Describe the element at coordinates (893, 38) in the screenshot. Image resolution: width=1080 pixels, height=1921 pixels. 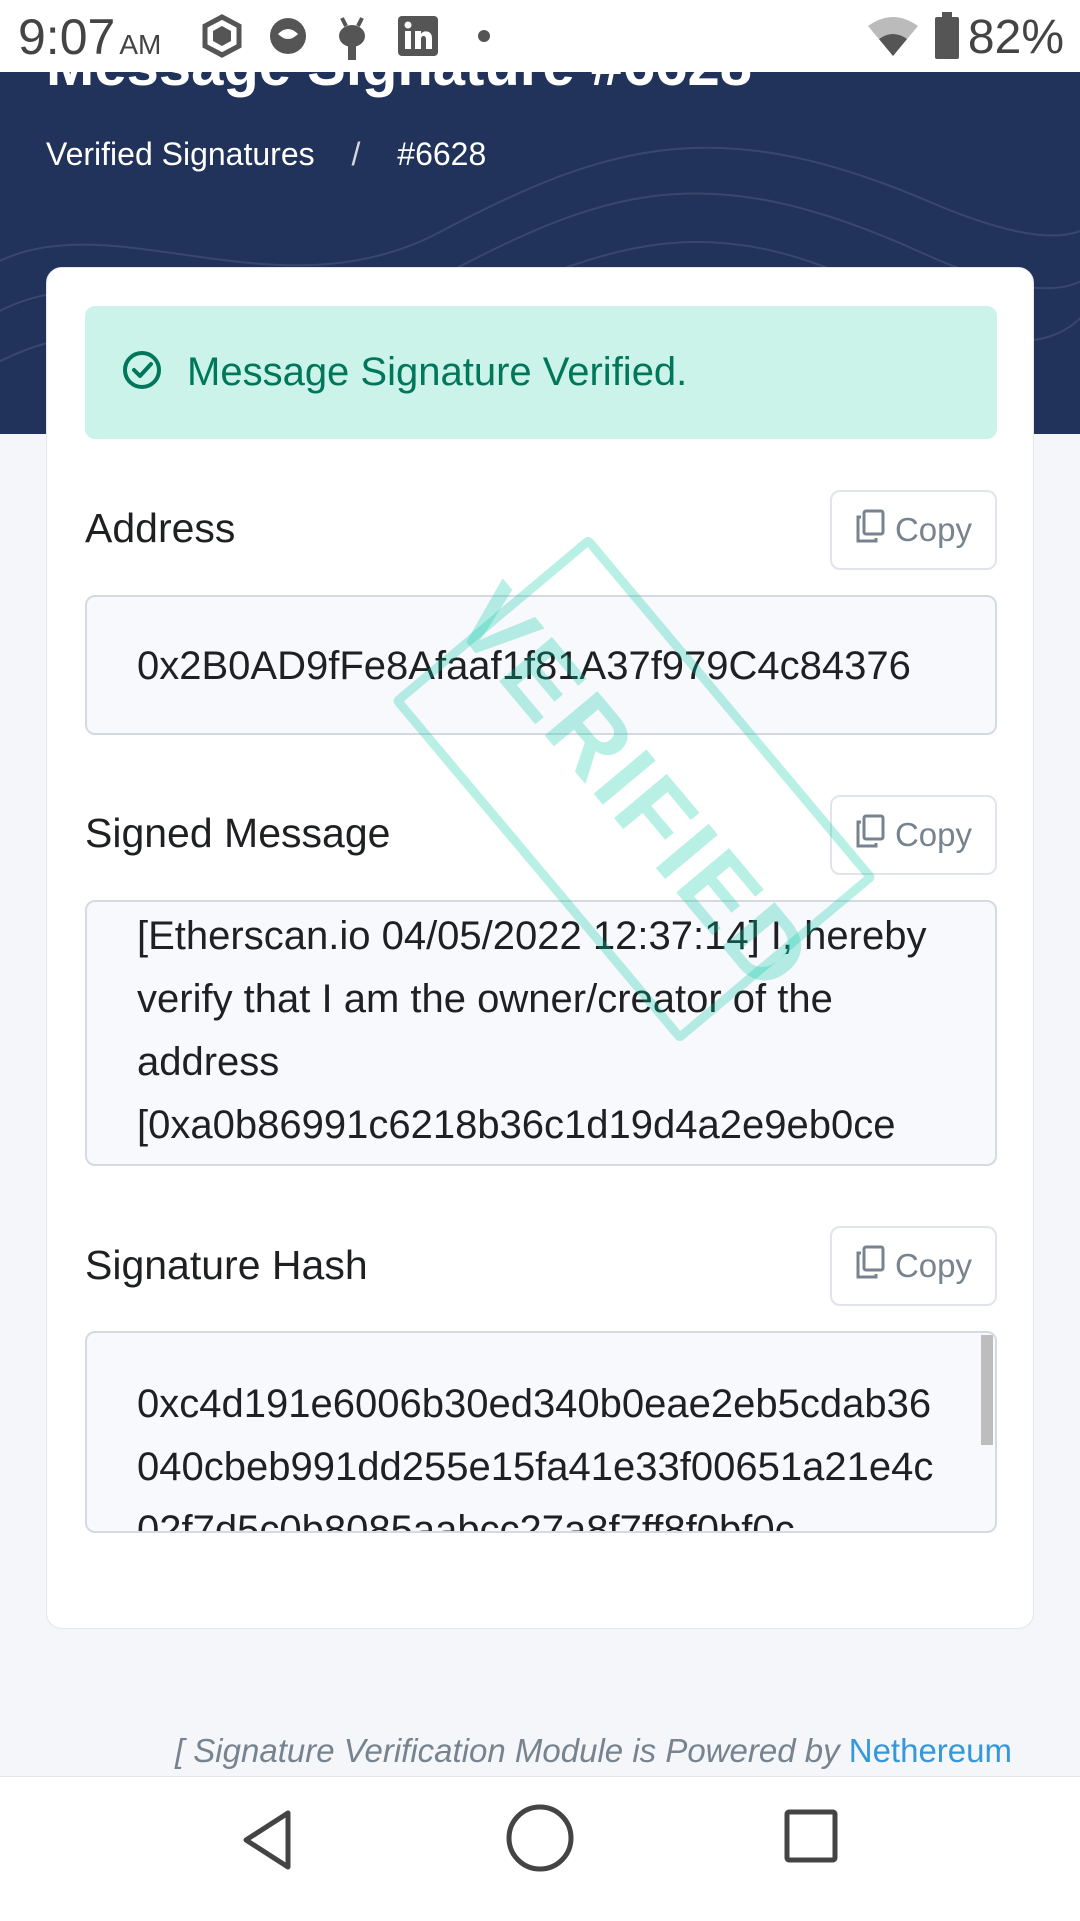
I see `wifi-icon` at that location.